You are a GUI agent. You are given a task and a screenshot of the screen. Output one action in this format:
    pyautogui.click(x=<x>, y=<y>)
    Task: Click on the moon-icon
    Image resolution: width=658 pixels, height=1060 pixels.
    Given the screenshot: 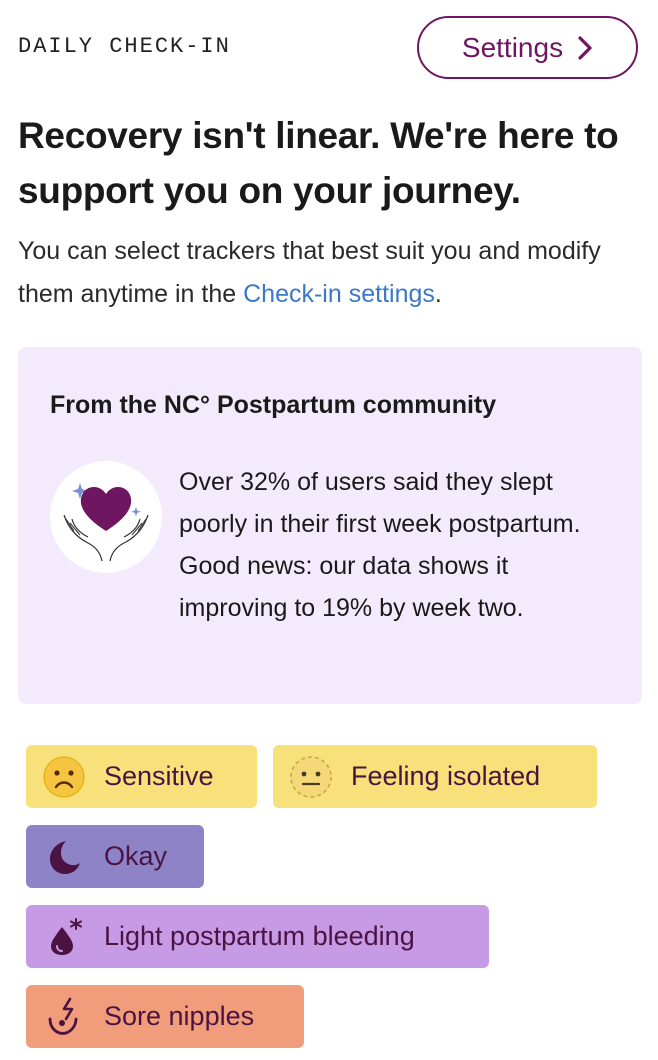 What is the action you would take?
    pyautogui.click(x=65, y=857)
    